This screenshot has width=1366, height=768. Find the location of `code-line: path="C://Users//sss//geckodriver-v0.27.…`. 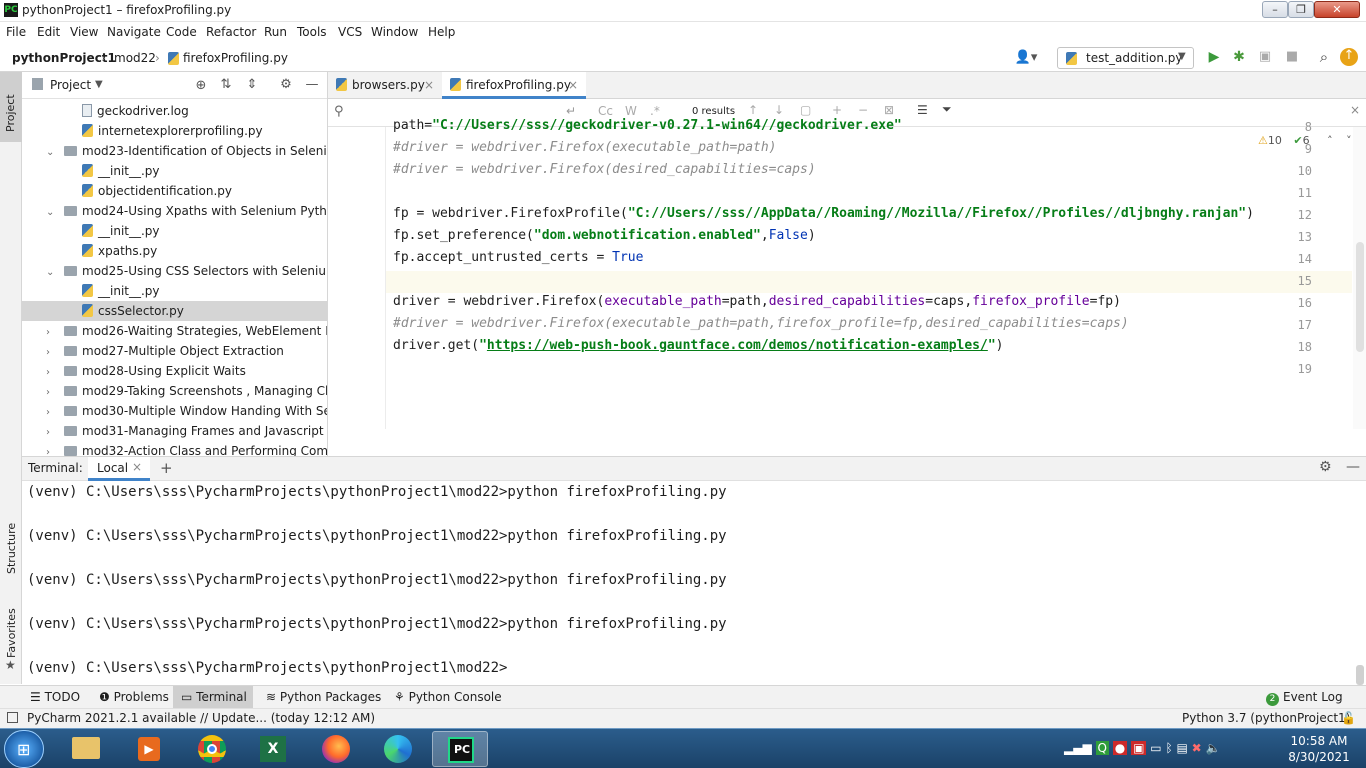

code-line: path="C://Users//sss//geckodriver-v0.27.… is located at coordinates (647, 125).